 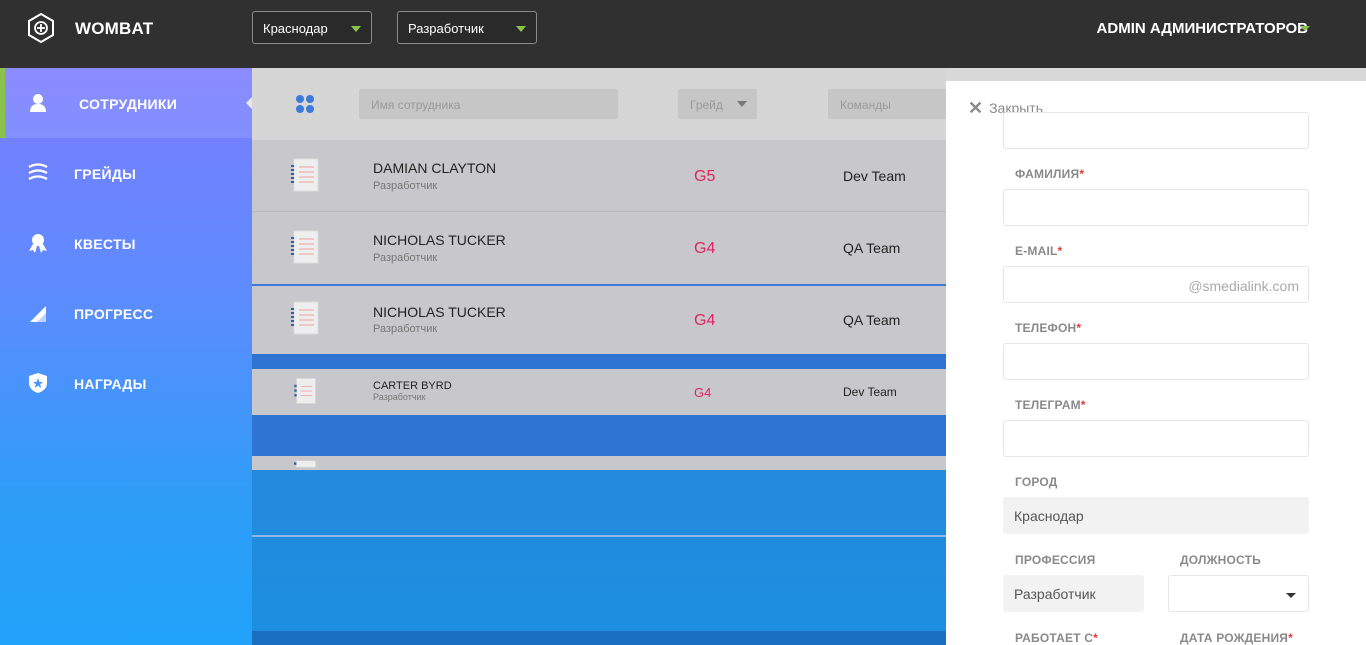 What do you see at coordinates (114, 28) in the screenshot?
I see `brand-name: WOMBAT` at bounding box center [114, 28].